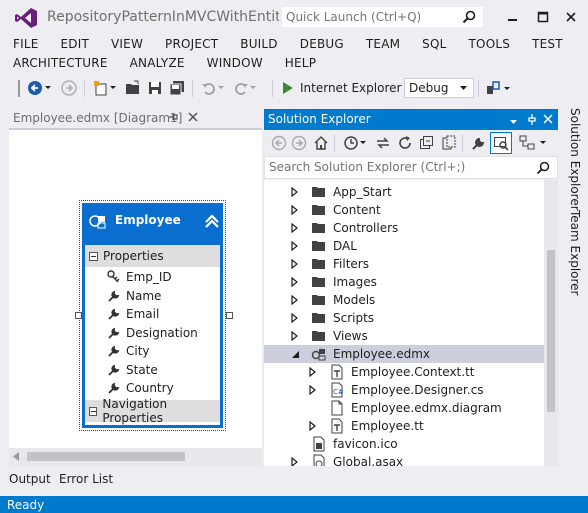  I want to click on forward-button, so click(69, 88).